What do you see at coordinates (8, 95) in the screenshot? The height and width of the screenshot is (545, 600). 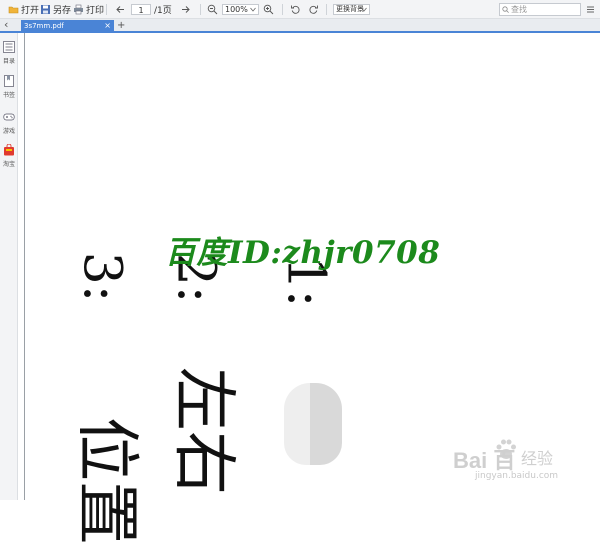 I see `sidebar-item-label: 书签` at bounding box center [8, 95].